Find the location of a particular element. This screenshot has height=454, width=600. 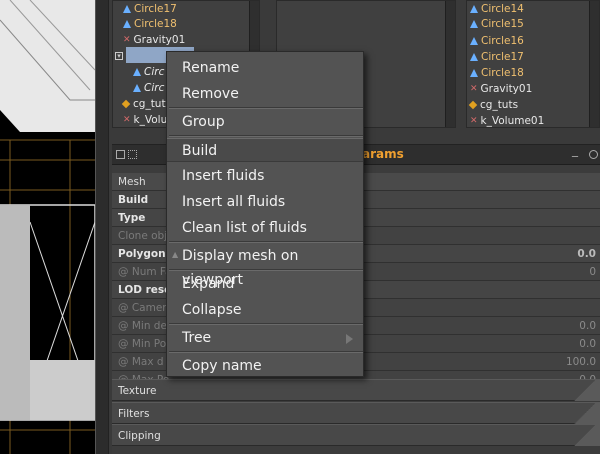

check-icon: ▲ is located at coordinates (175, 254).